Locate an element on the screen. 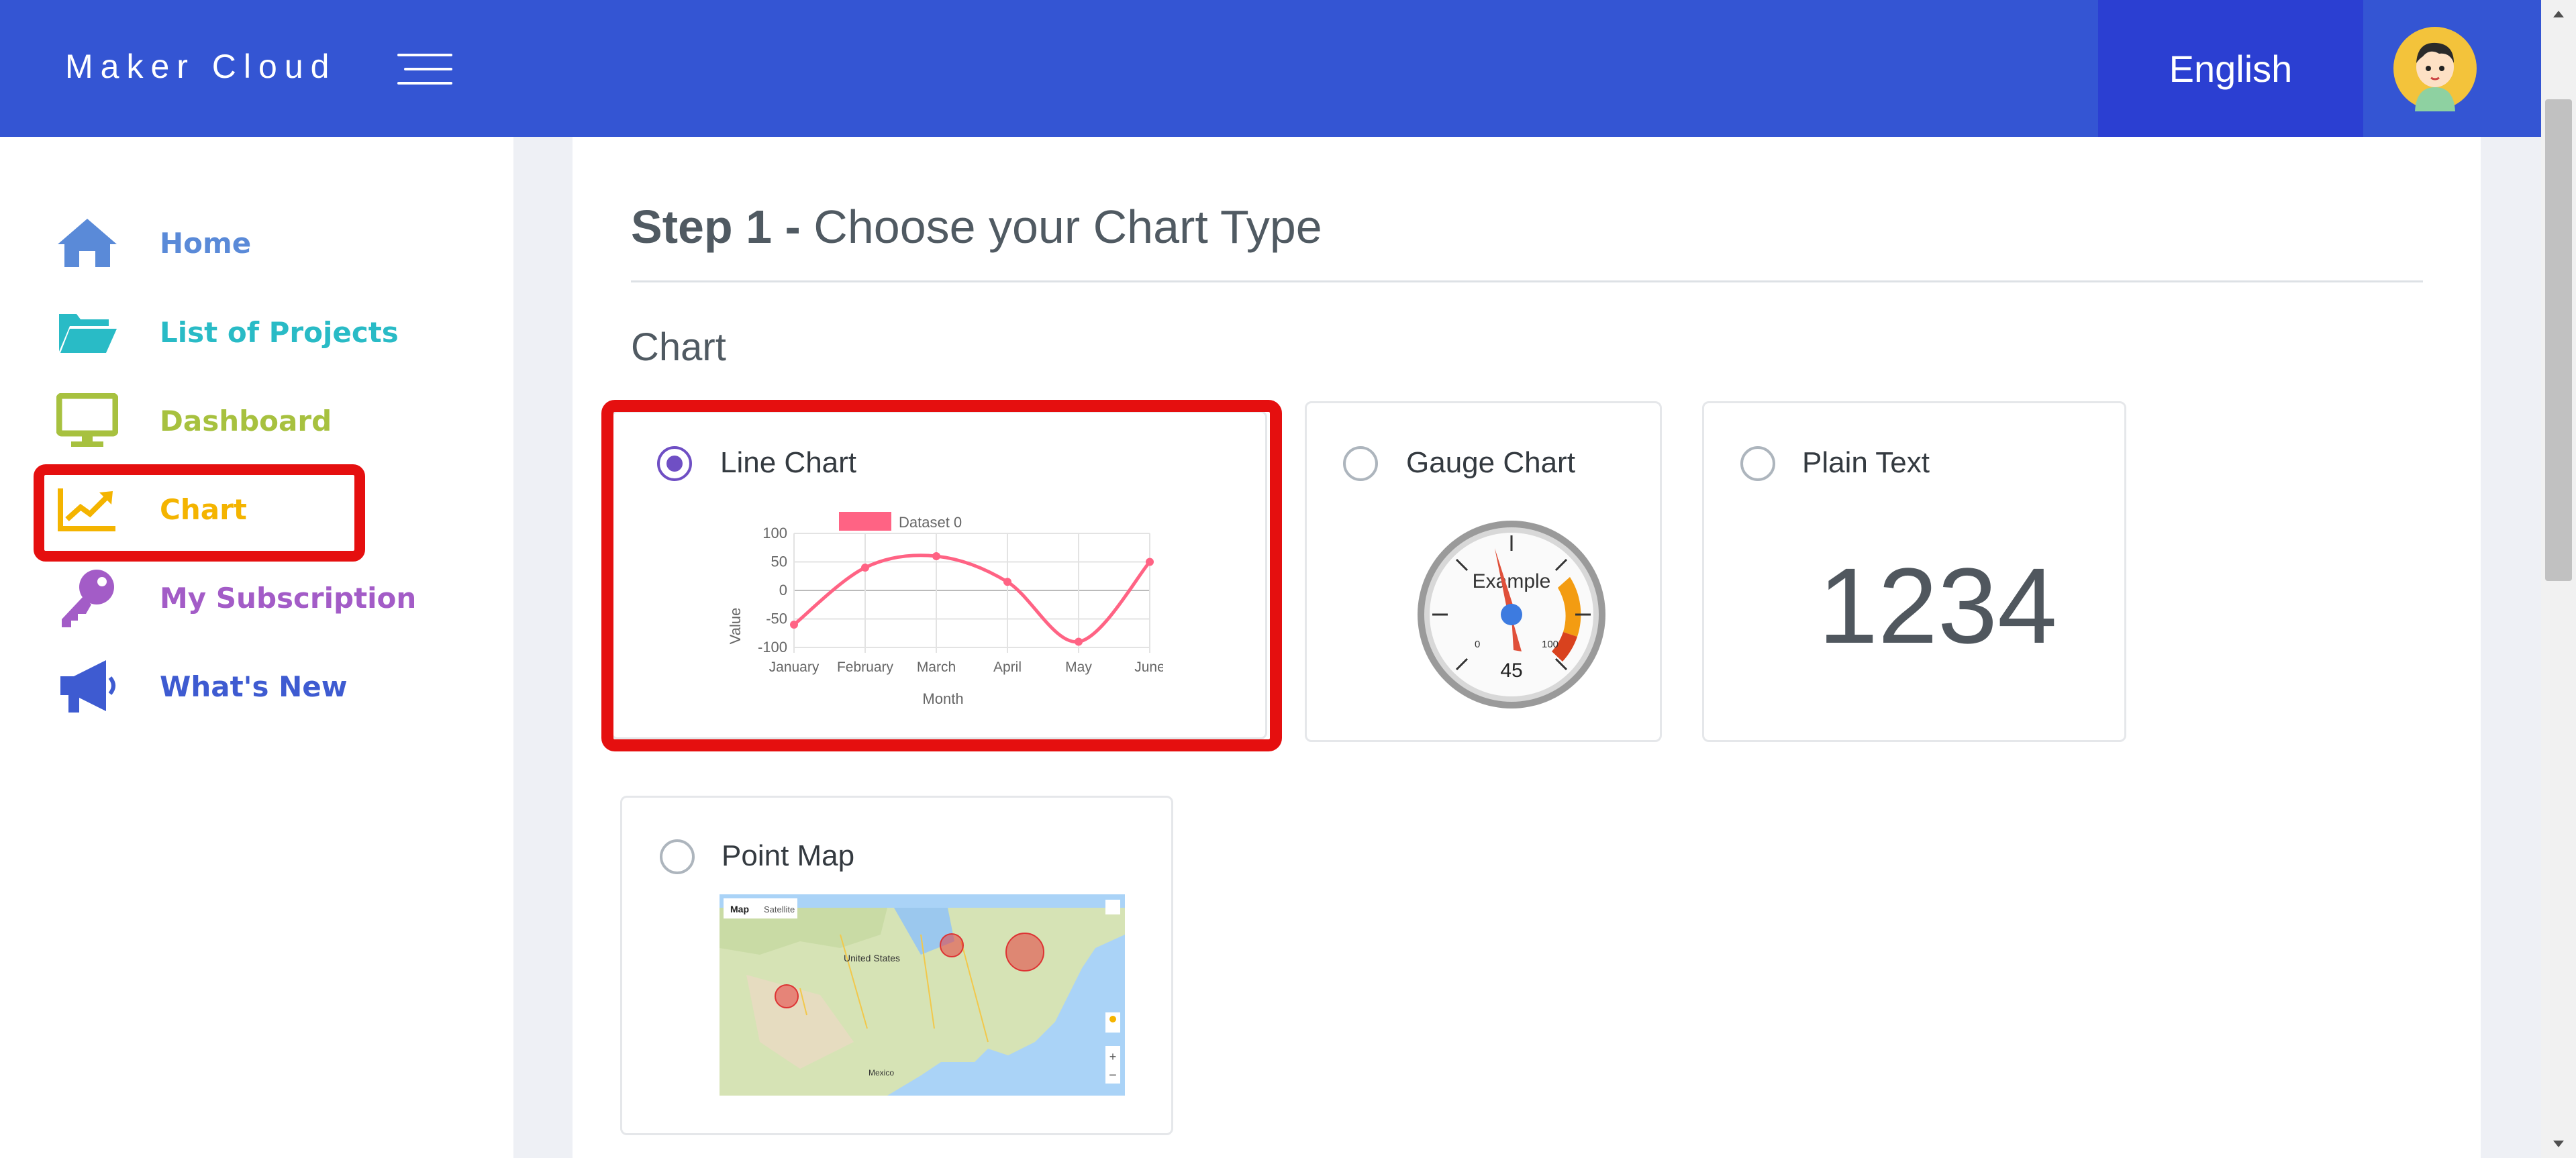  sidebar-item-whats-new: What's New is located at coordinates (201, 686).